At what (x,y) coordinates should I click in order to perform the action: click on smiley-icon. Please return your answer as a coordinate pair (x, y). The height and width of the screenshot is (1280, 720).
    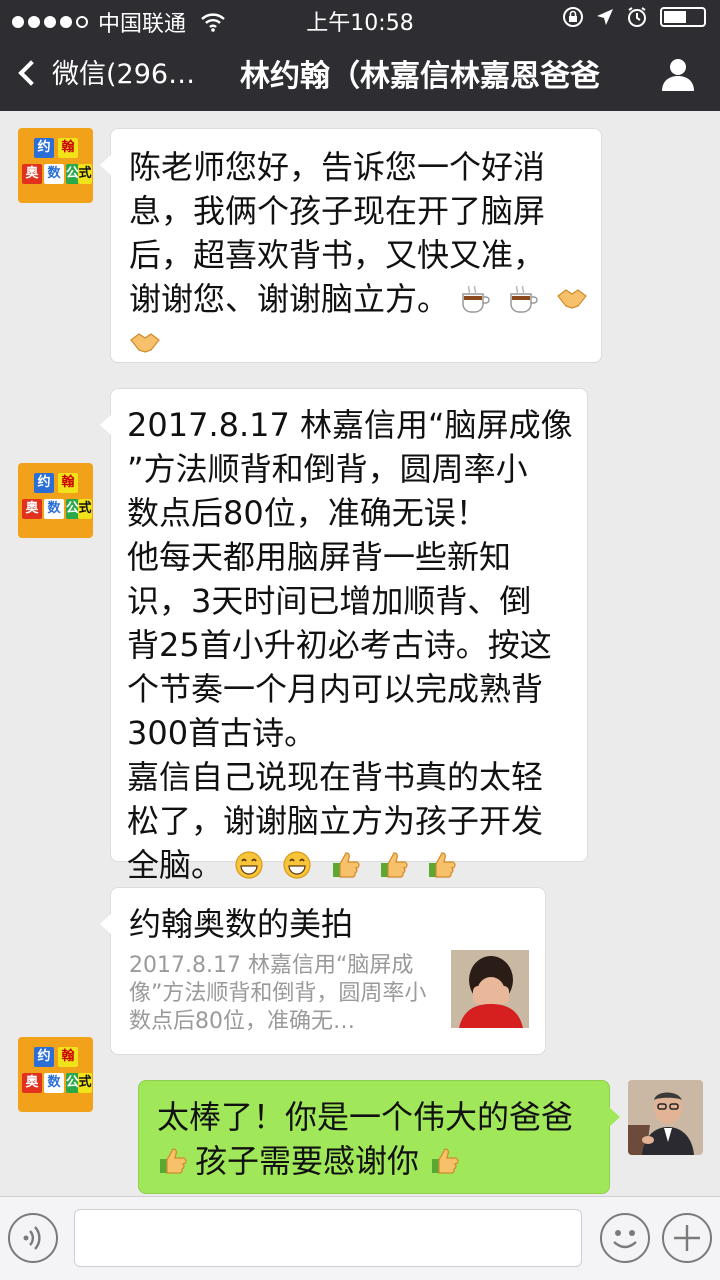
    Looking at the image, I should click on (625, 1239).